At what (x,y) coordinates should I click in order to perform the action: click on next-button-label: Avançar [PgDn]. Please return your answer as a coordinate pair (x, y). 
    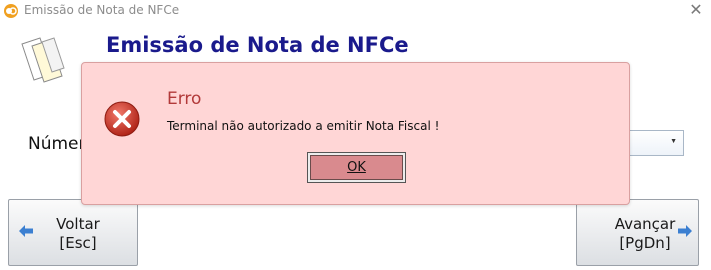
    Looking at the image, I should click on (645, 234).